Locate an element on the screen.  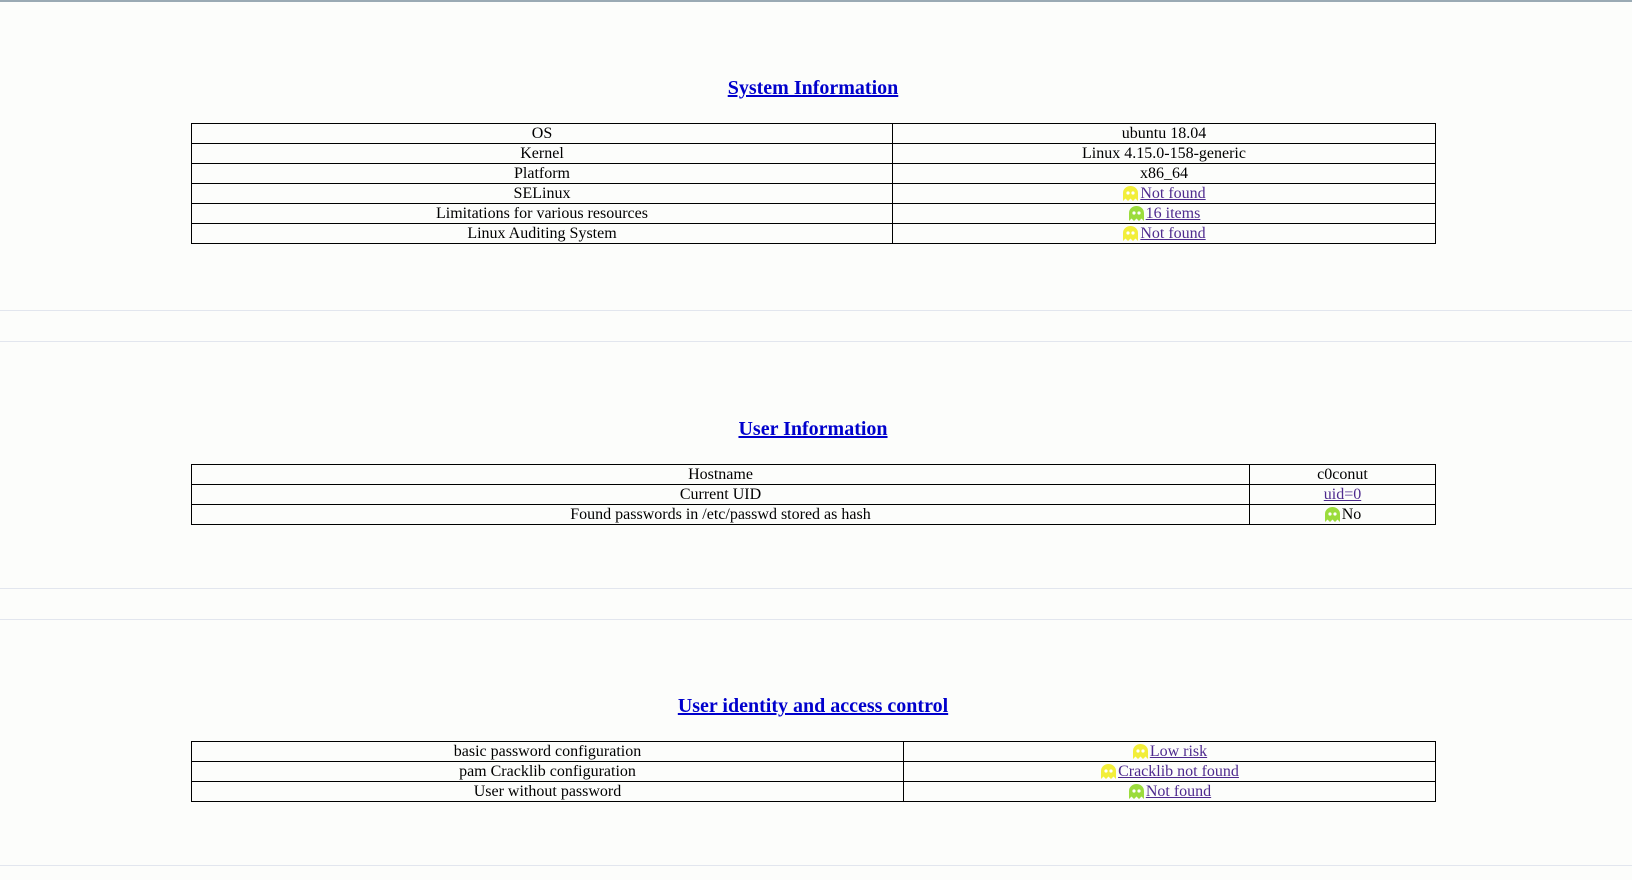
top-border is located at coordinates (816, 1).